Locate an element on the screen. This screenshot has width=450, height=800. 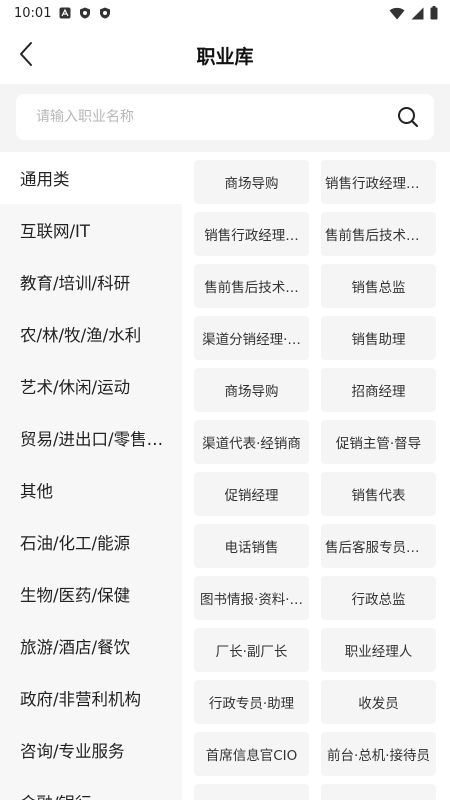
job-chip: 职业经理人 is located at coordinates (378, 650).